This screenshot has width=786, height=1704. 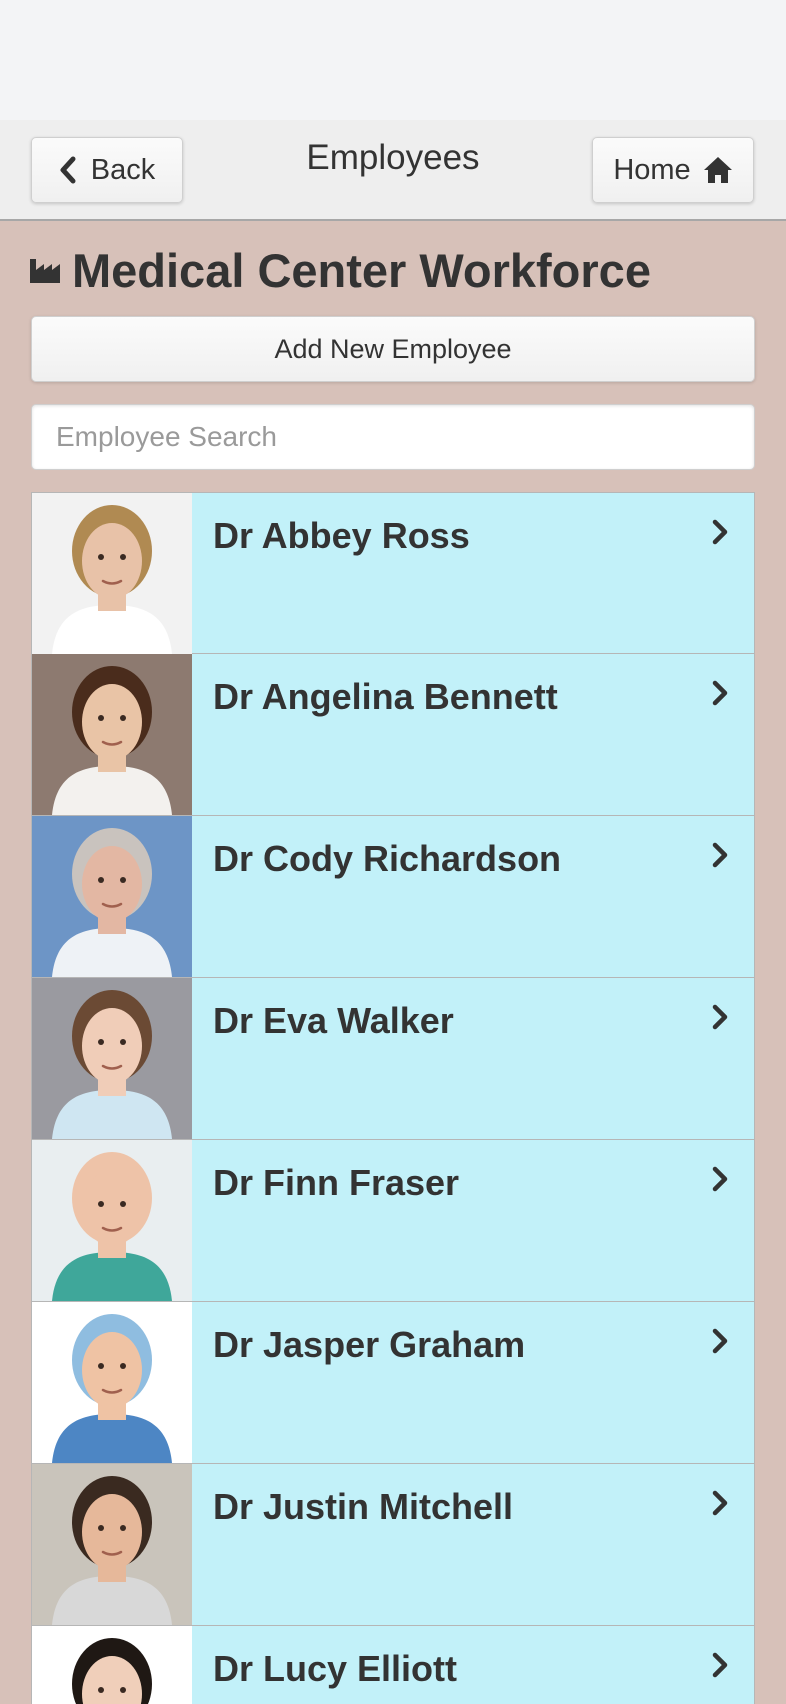 I want to click on add-new-employee-button: Add New Employee, so click(x=393, y=349).